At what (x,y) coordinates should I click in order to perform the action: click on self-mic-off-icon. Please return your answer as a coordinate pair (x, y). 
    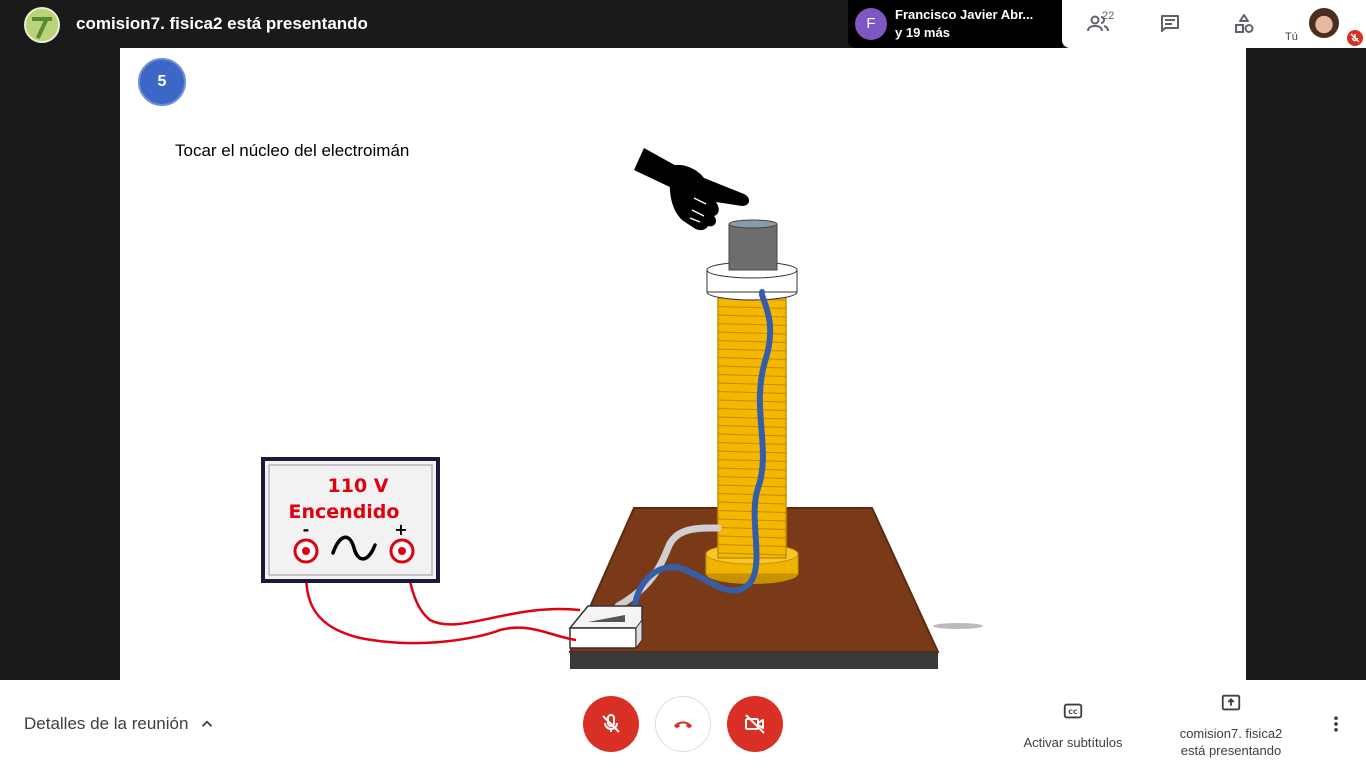
    Looking at the image, I should click on (1355, 38).